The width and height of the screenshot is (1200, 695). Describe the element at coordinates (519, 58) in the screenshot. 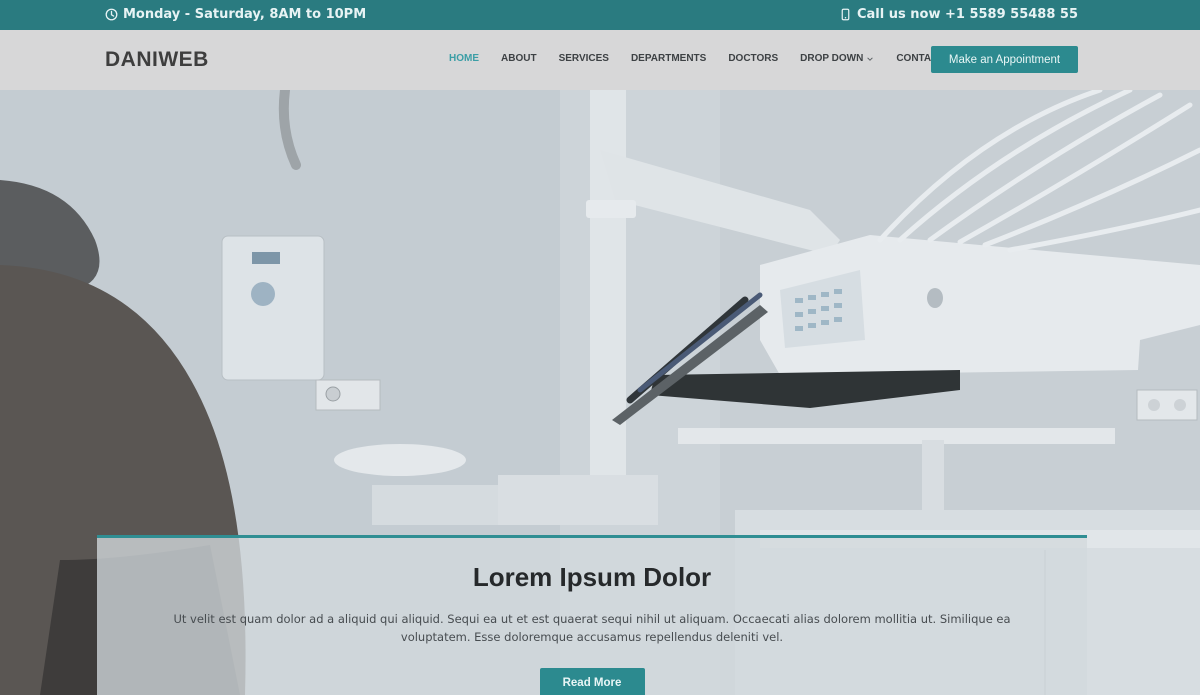

I see `nav-about: ABOUT` at that location.